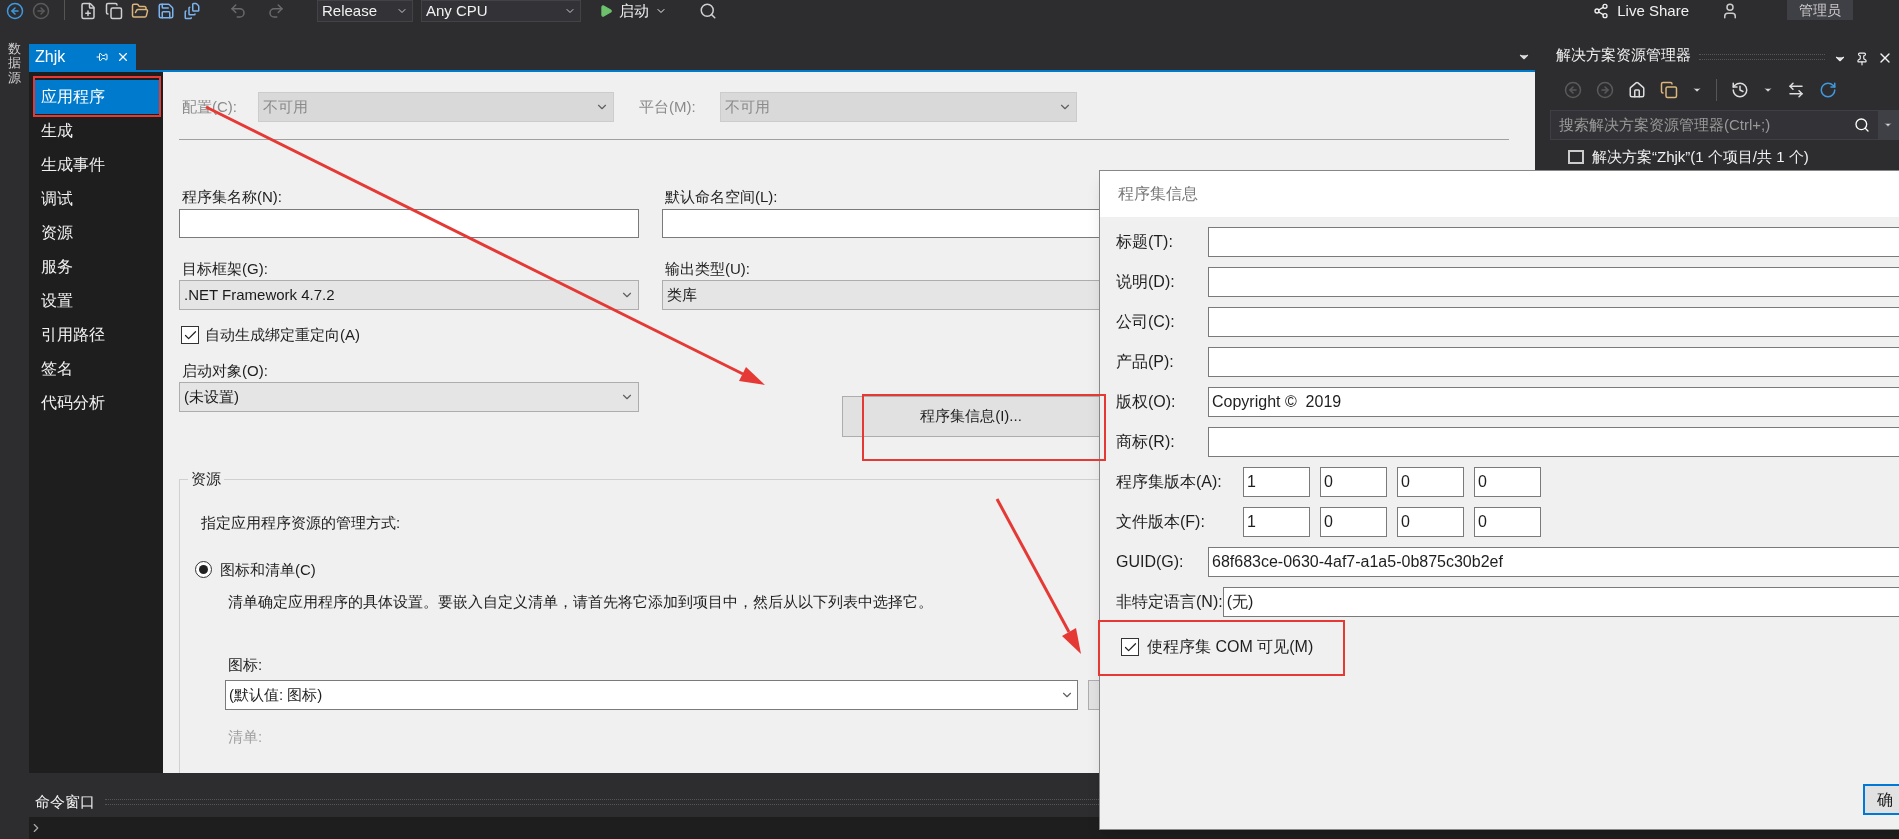 The width and height of the screenshot is (1899, 839). Describe the element at coordinates (225, 370) in the screenshot. I see `startup-object-label: 启动对象(O):` at that location.